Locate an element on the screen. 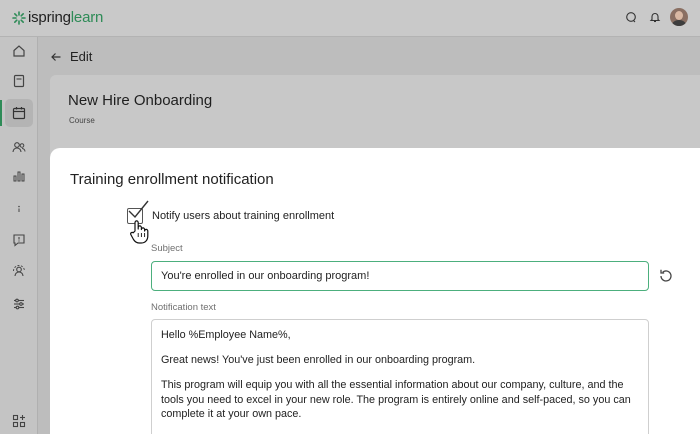  panel-title: Training enrollment notification is located at coordinates (172, 179).